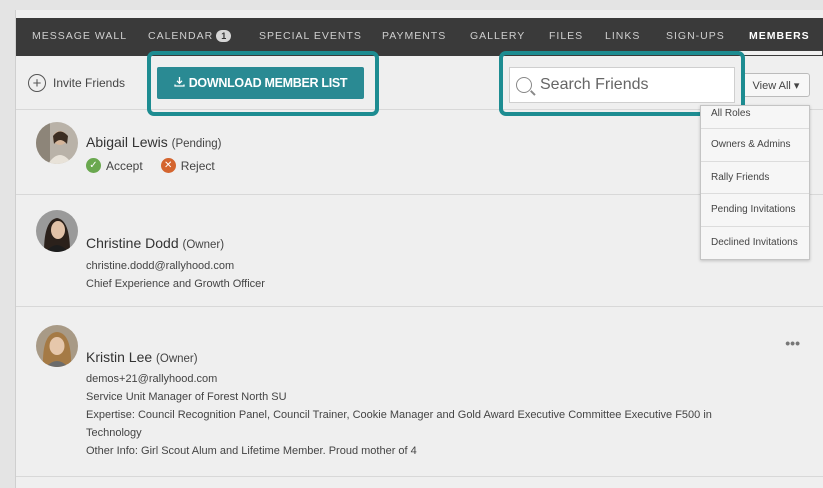  What do you see at coordinates (399, 379) in the screenshot?
I see `member-email: demos+21@rallyhood.com` at bounding box center [399, 379].